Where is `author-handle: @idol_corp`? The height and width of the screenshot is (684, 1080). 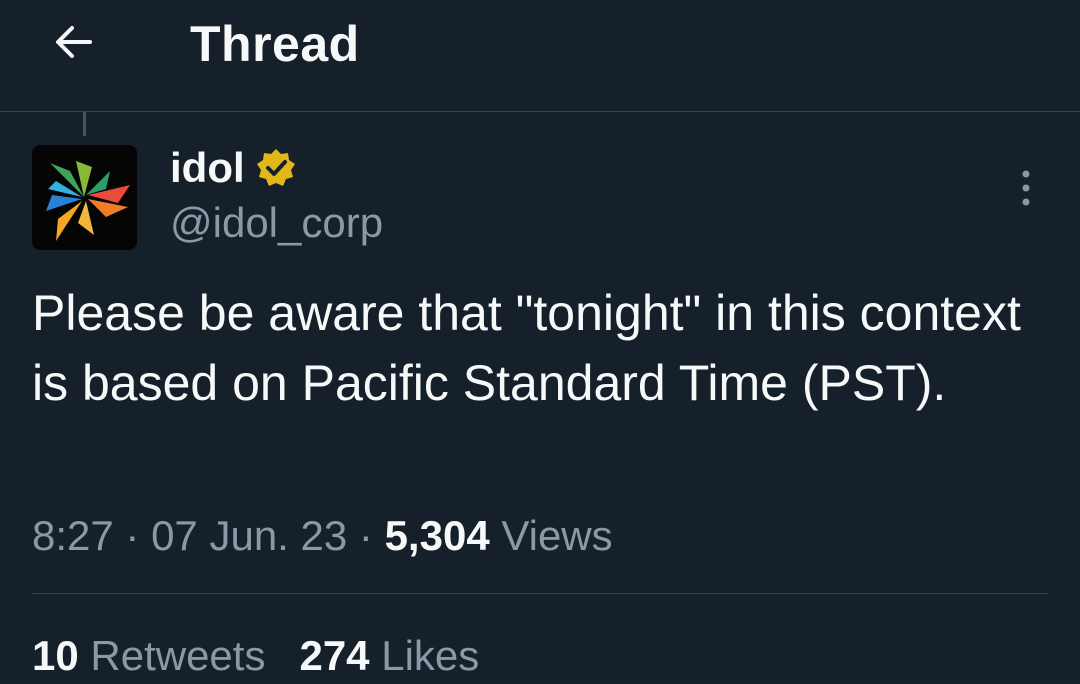
author-handle: @idol_corp is located at coordinates (276, 223).